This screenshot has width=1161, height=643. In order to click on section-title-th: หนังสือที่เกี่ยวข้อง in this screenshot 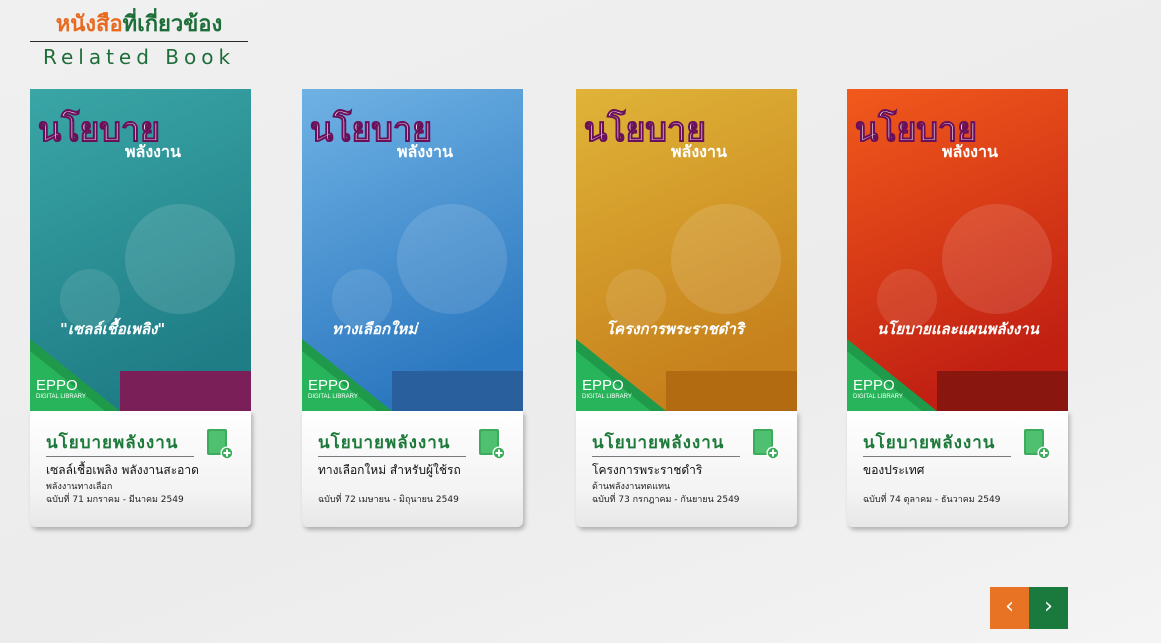, I will do `click(139, 25)`.